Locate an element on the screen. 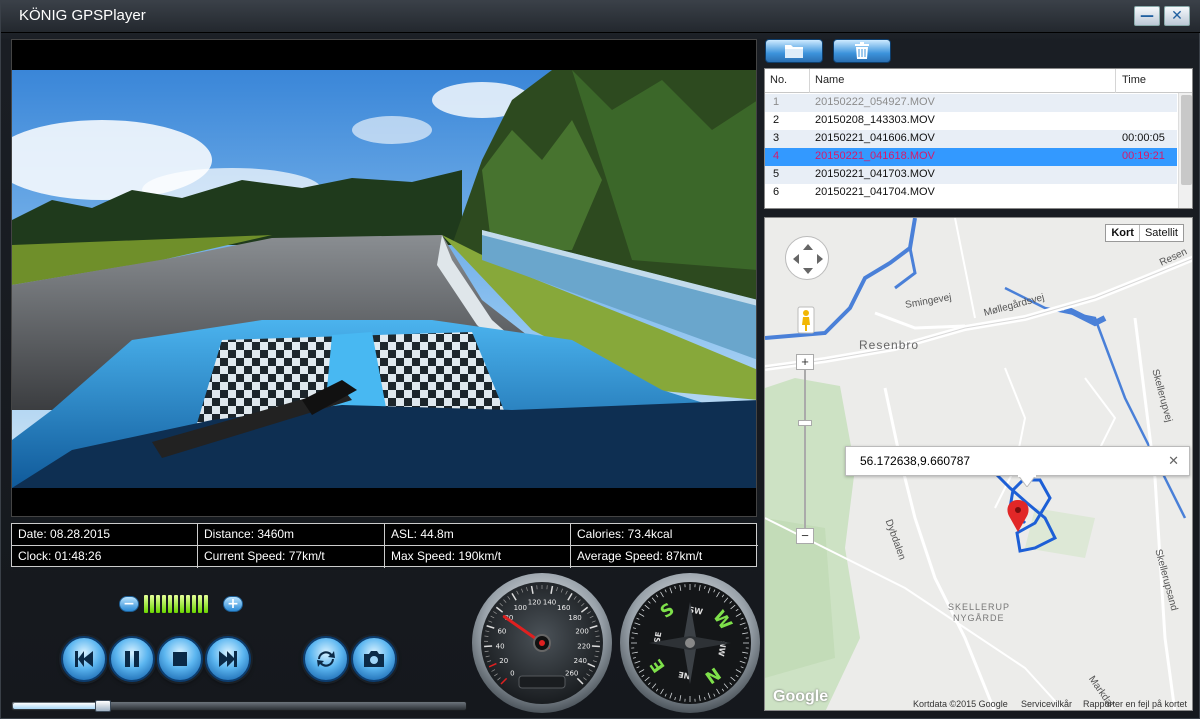  title-bar: KÖNIG GPSPlayer — ✕ is located at coordinates (600, 17).